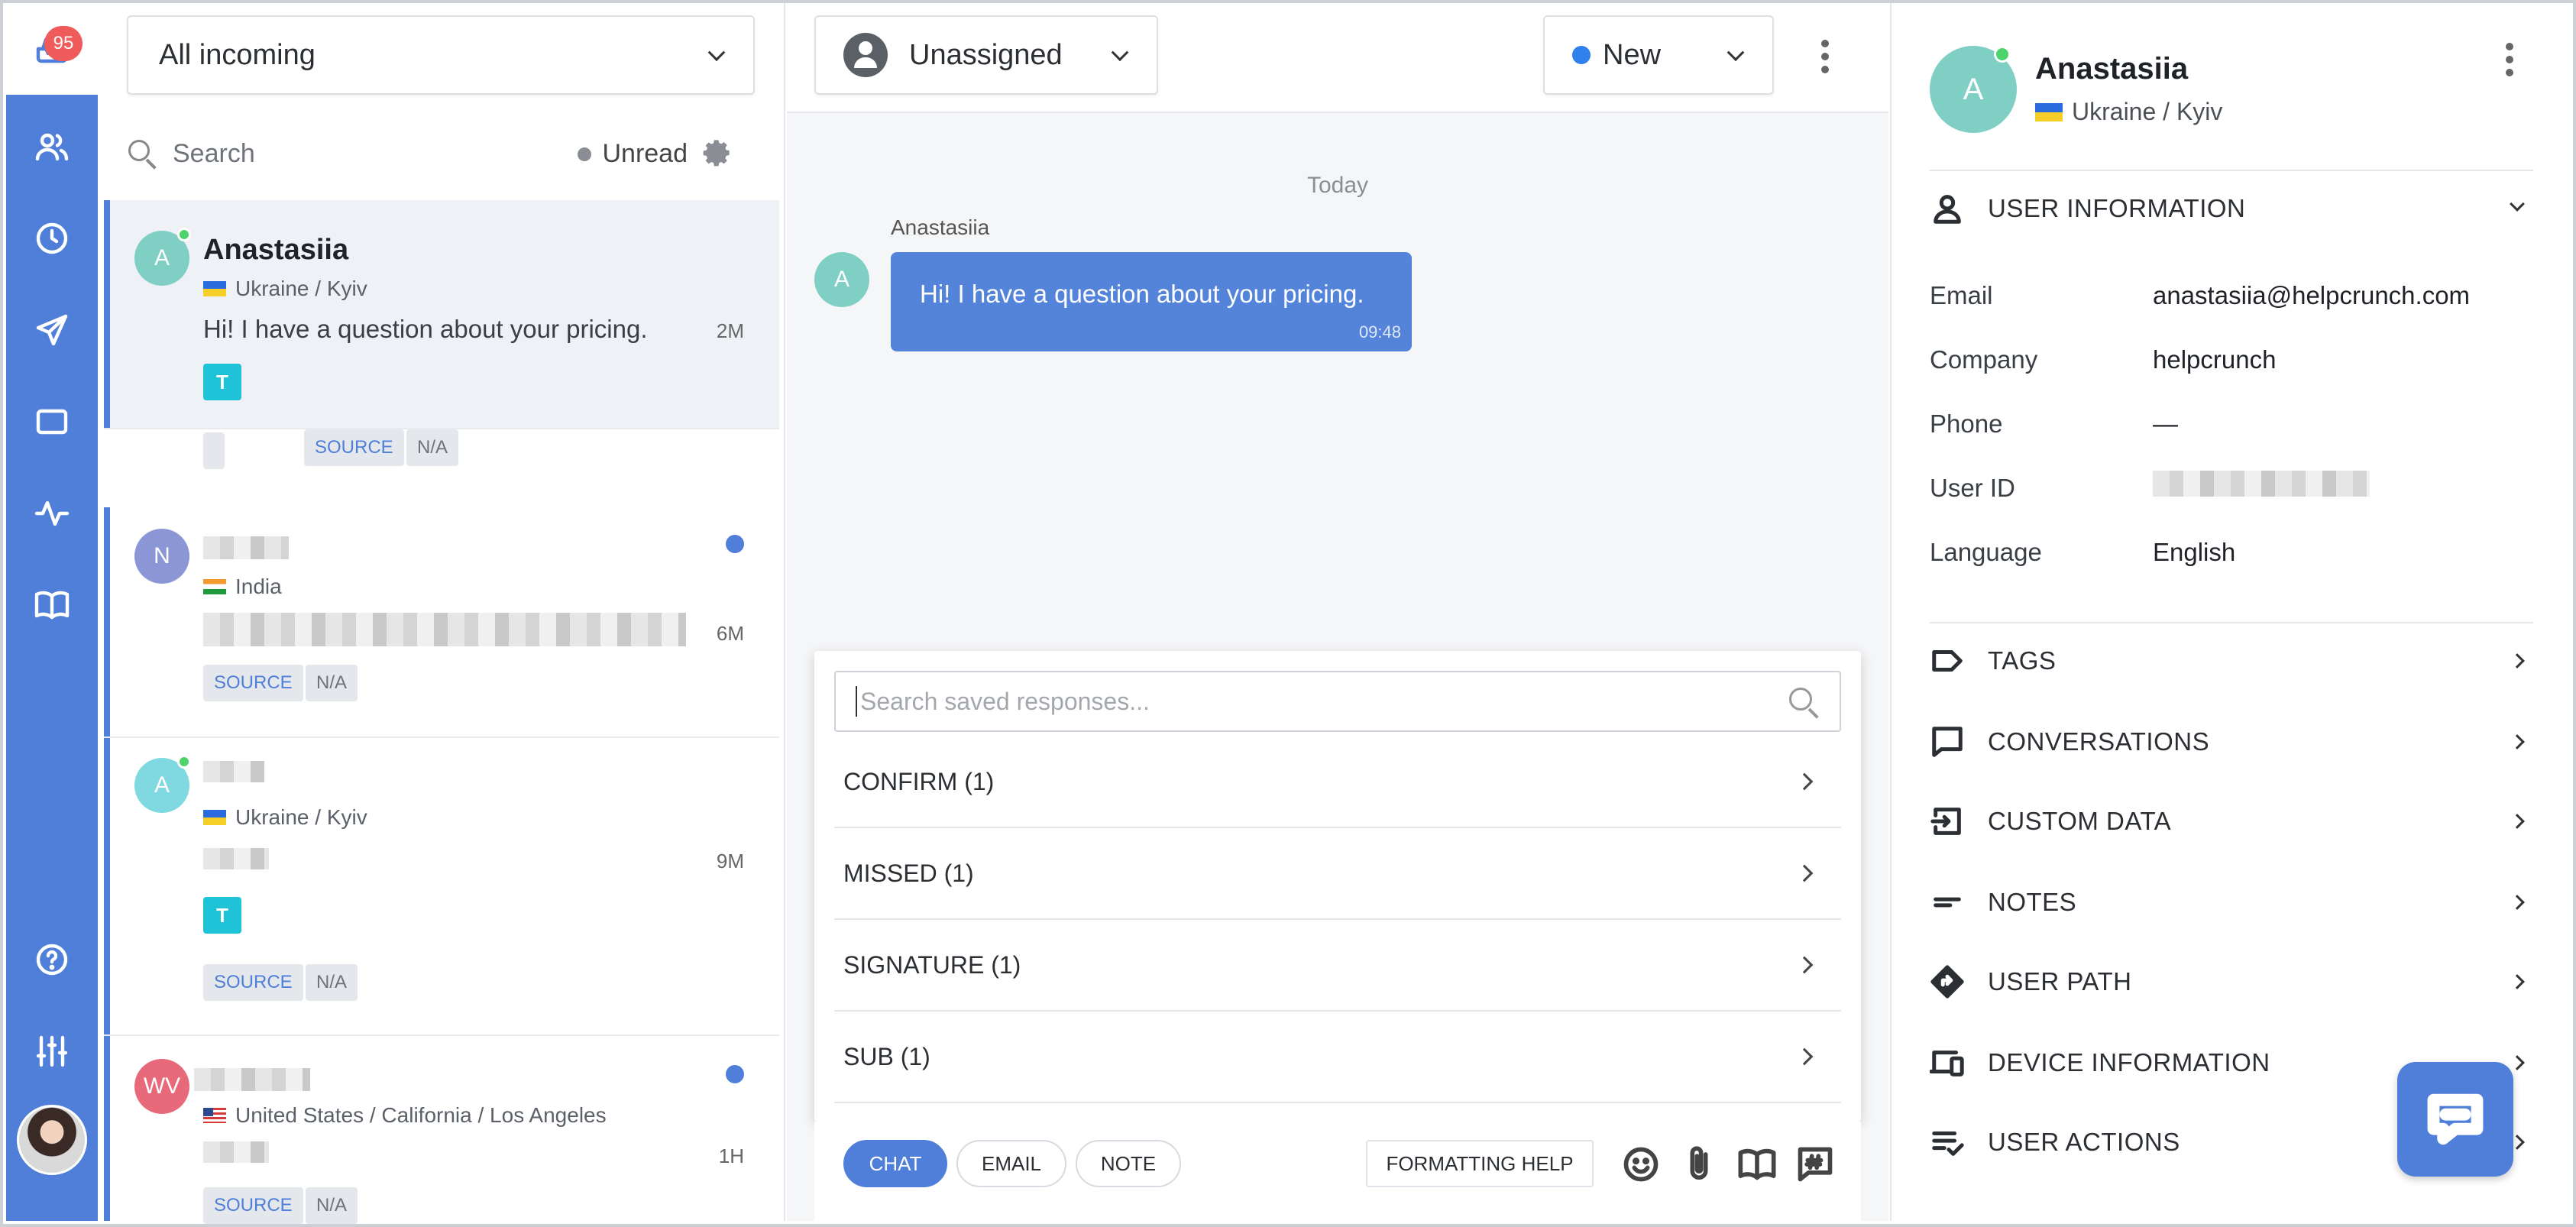 The image size is (2576, 1227). I want to click on inbox-selector: All incoming, so click(441, 55).